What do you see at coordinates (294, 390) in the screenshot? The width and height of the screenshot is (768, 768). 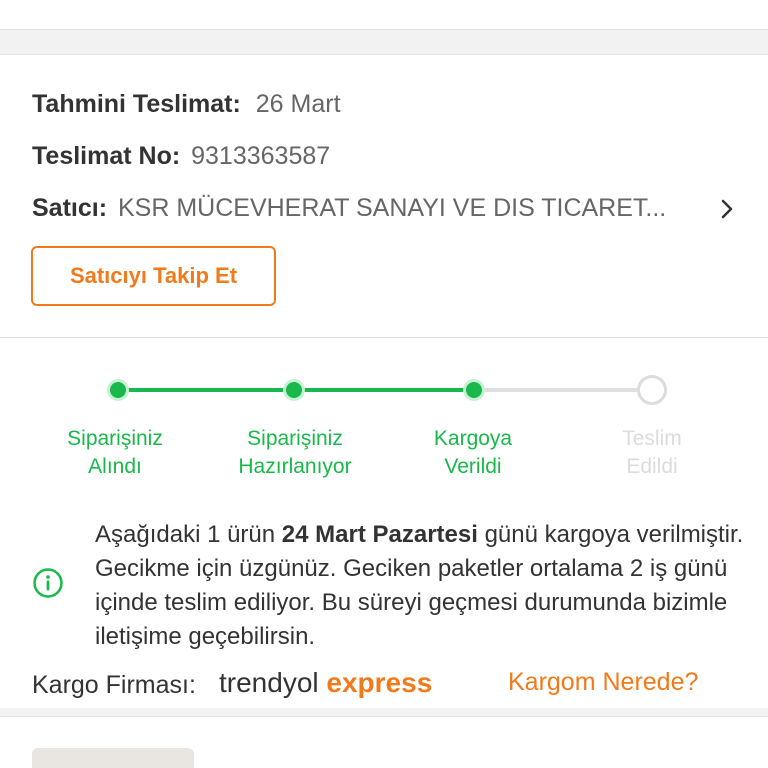 I see `step-dot-preparing` at bounding box center [294, 390].